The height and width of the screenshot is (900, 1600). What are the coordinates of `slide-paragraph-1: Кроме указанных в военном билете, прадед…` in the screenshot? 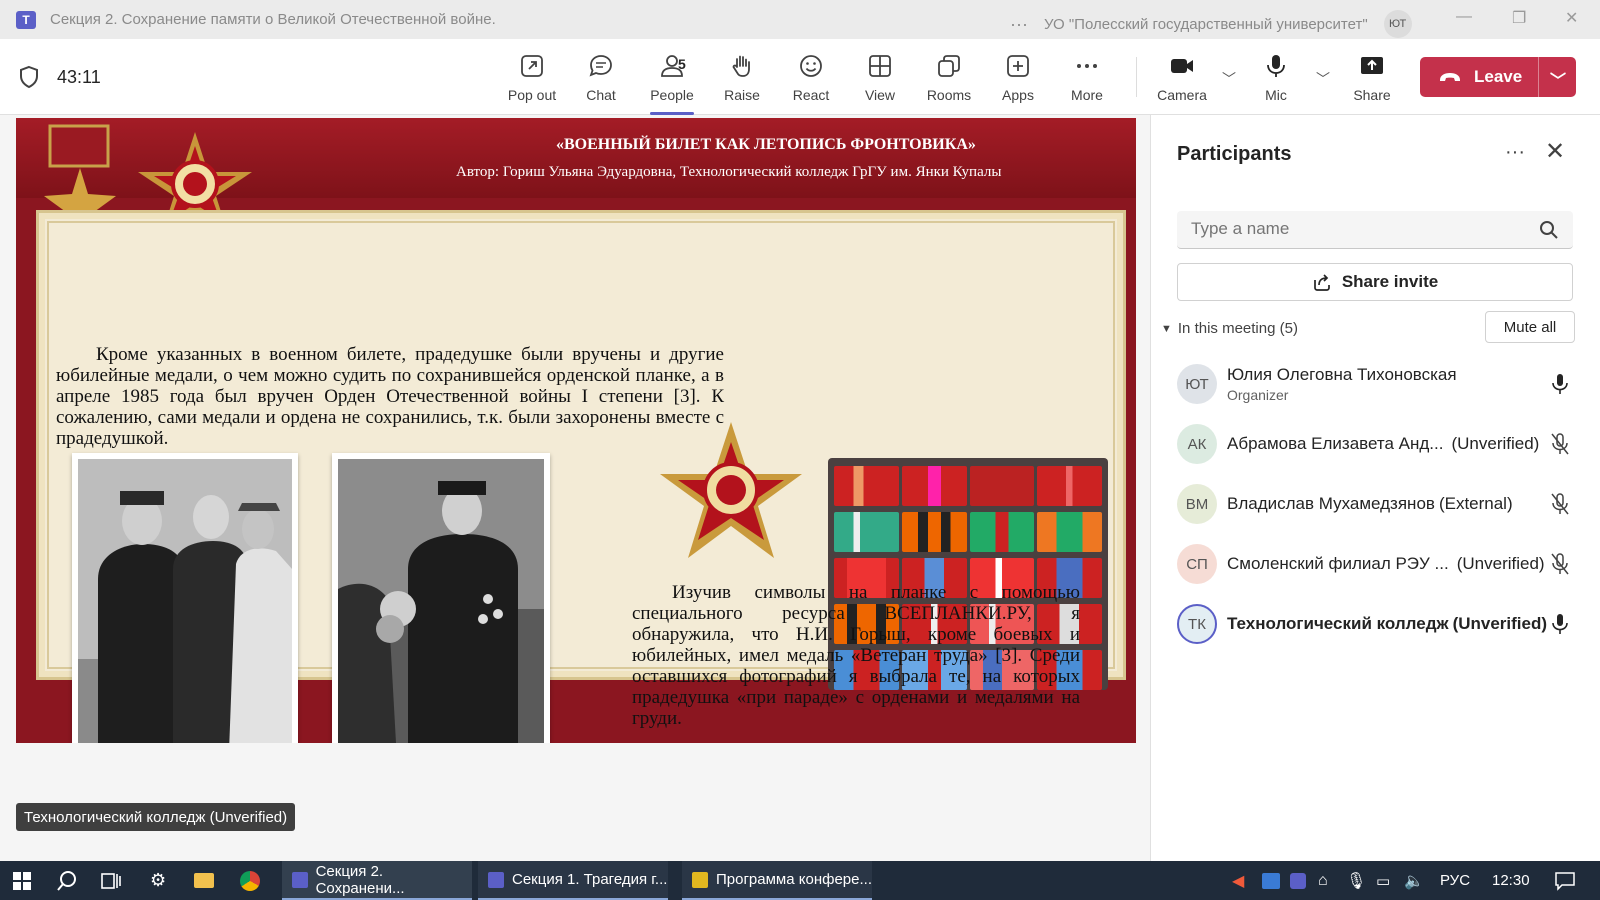 It's located at (390, 396).